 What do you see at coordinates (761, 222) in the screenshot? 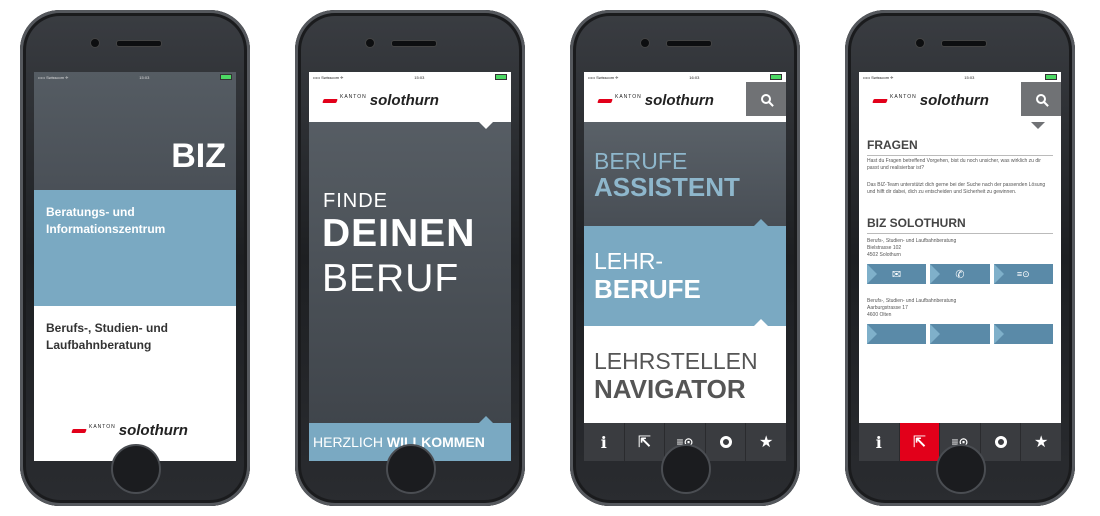
I see `tile-notch` at bounding box center [761, 222].